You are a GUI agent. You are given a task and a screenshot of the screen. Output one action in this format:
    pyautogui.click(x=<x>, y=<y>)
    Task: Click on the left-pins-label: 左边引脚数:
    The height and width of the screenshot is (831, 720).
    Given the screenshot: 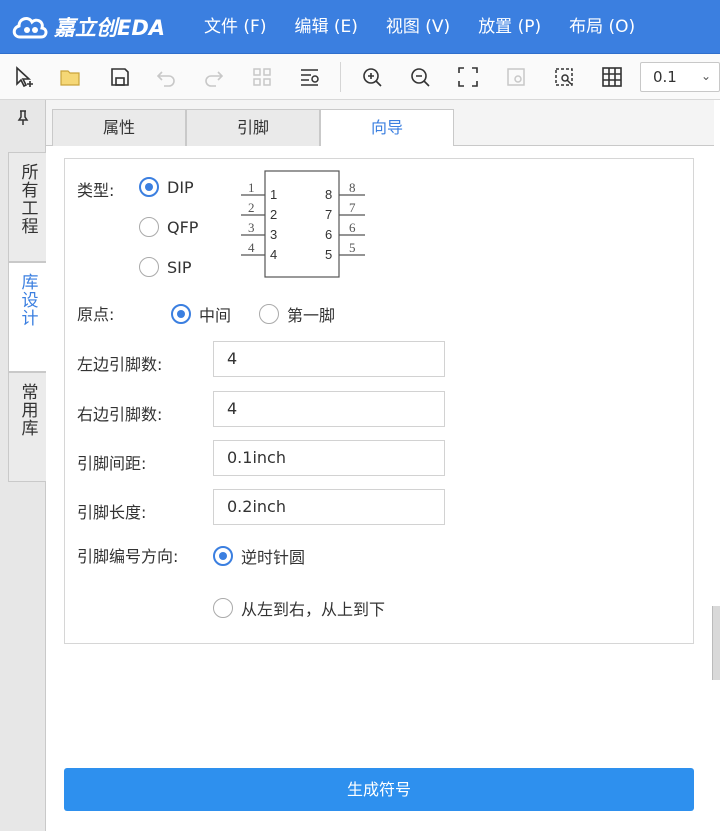 What is the action you would take?
    pyautogui.click(x=120, y=364)
    